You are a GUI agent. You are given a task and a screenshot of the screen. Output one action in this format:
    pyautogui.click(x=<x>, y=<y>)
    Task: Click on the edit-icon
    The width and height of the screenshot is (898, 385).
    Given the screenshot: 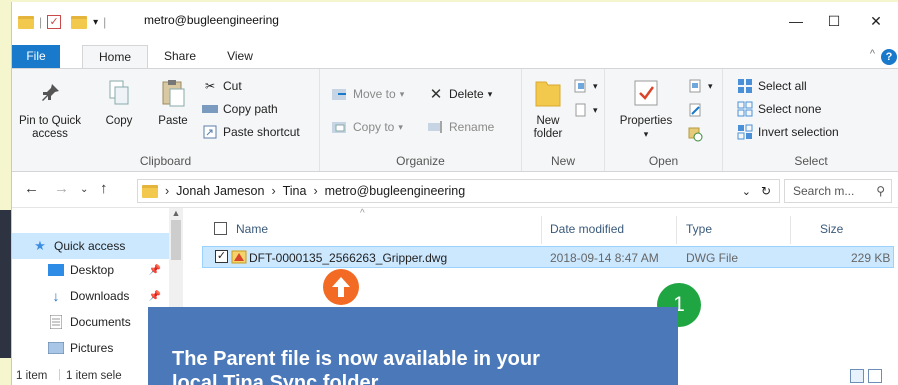 What is the action you would take?
    pyautogui.click(x=695, y=110)
    